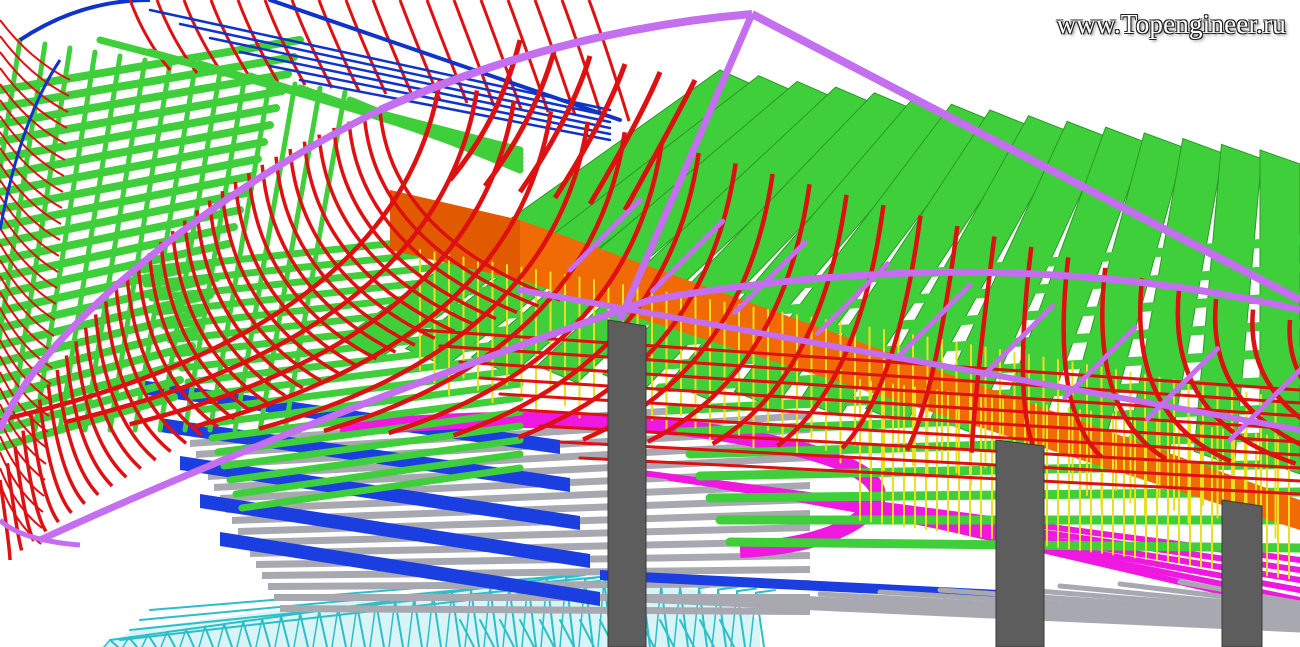  What do you see at coordinates (84, 21) in the screenshot?
I see `left-blue-edge` at bounding box center [84, 21].